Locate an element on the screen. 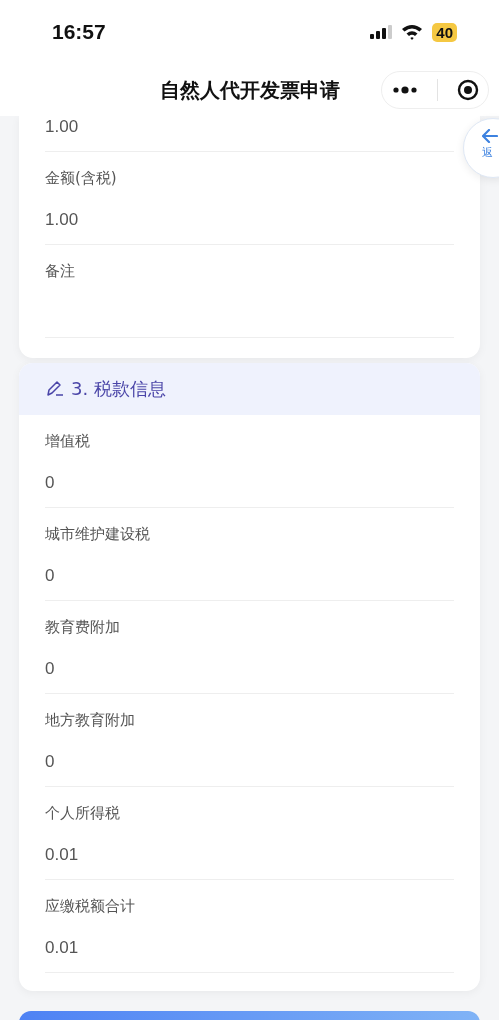 The height and width of the screenshot is (1020, 499). field-label: 地方教育附加 is located at coordinates (90, 720).